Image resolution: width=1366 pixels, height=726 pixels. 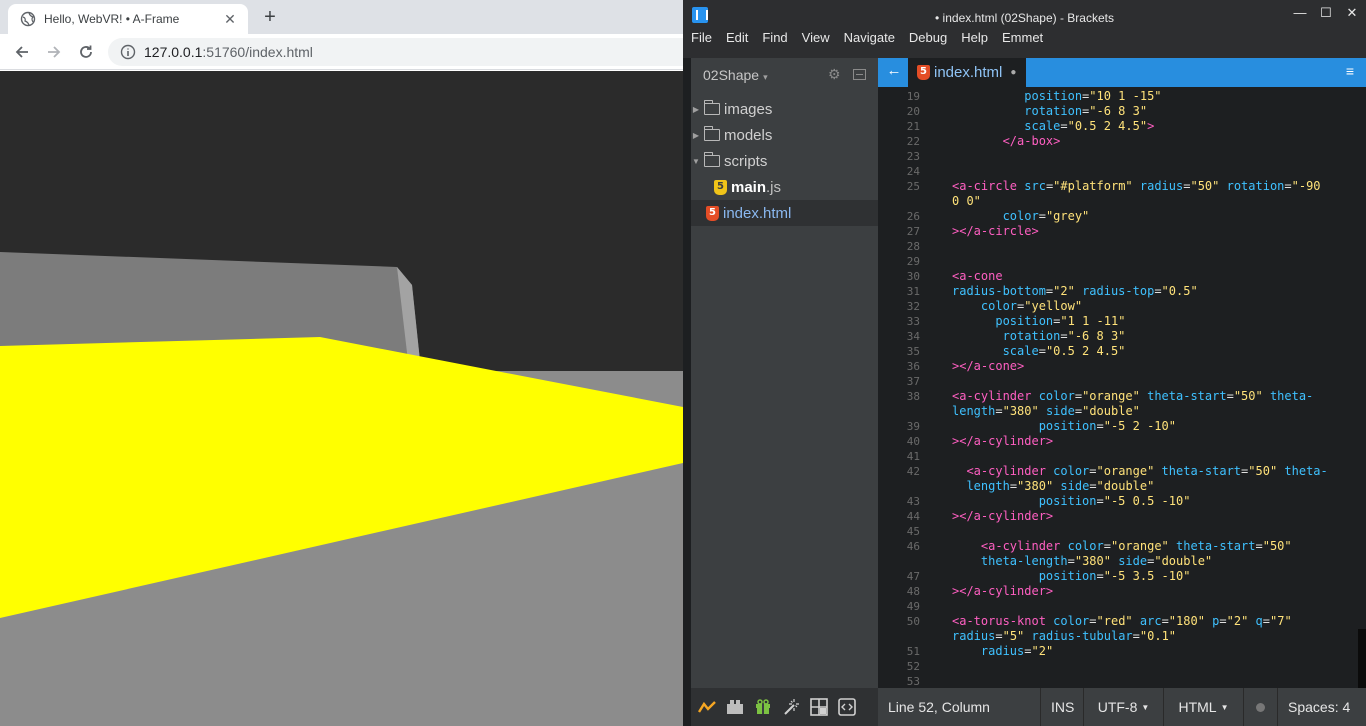 I want to click on code-line: theta-length="380" side="double", so click(x=1118, y=561).